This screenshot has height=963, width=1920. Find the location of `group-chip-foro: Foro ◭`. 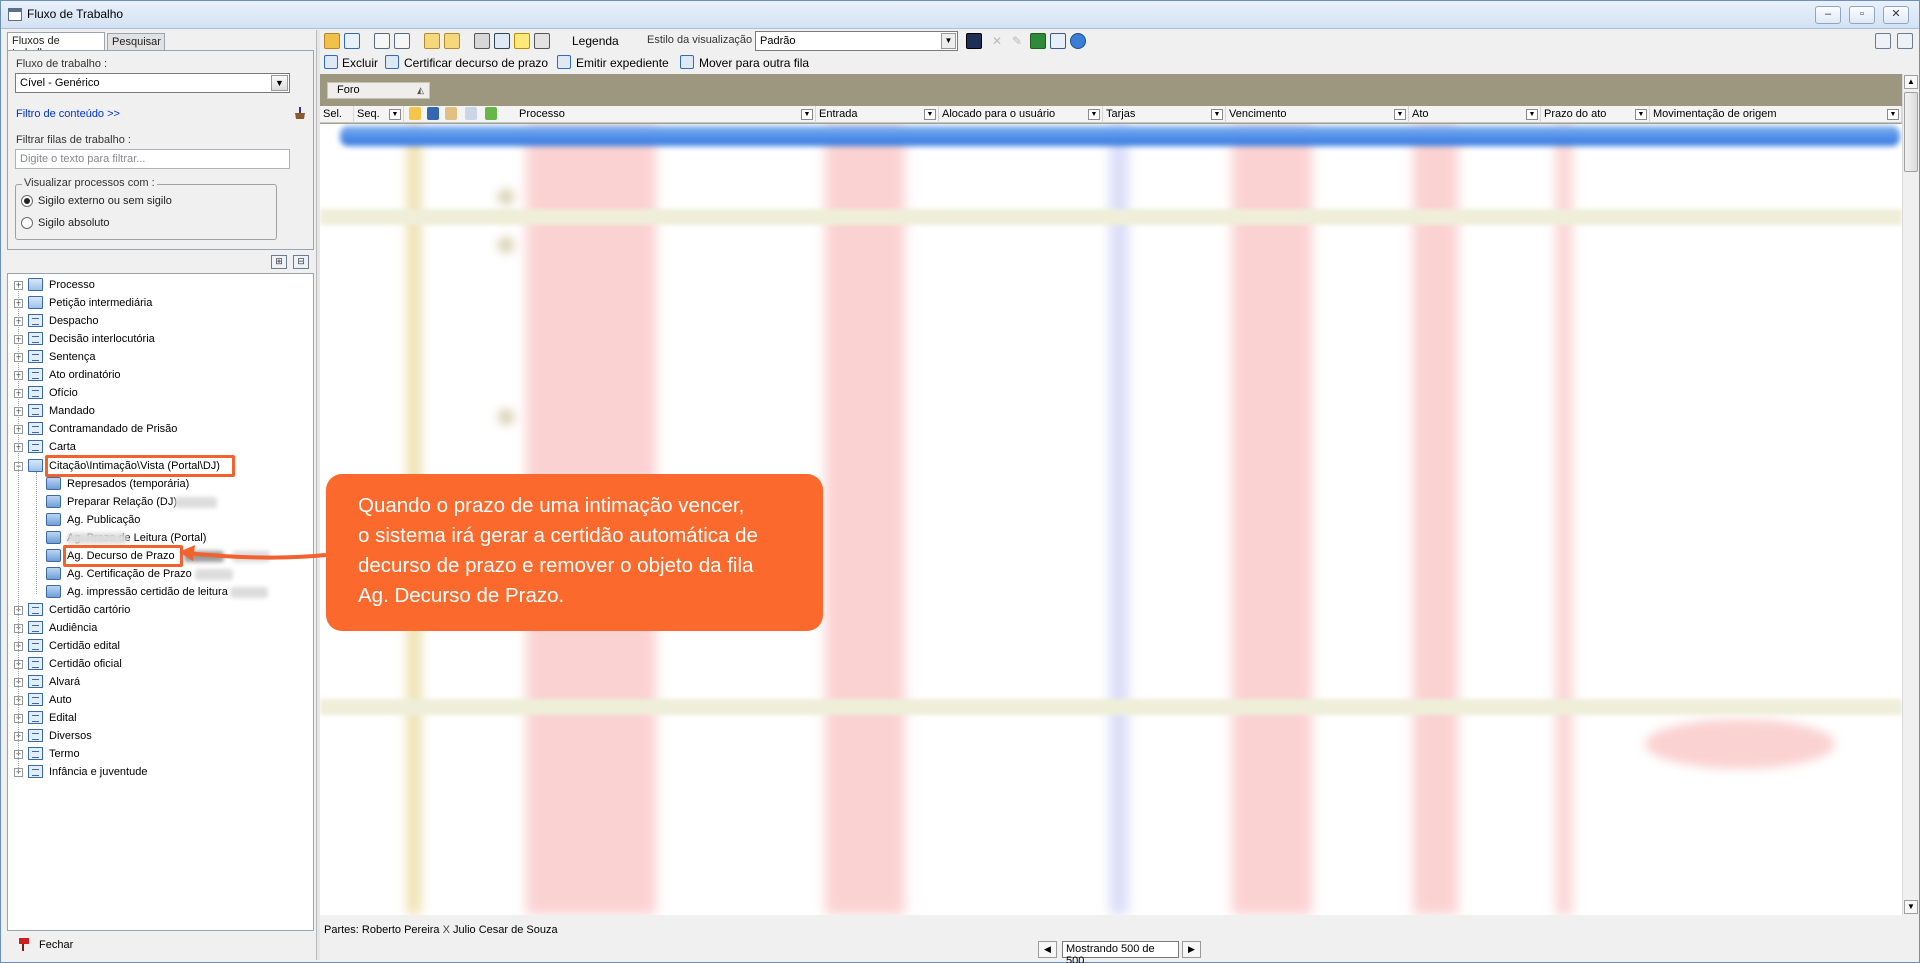

group-chip-foro: Foro ◭ is located at coordinates (378, 90).